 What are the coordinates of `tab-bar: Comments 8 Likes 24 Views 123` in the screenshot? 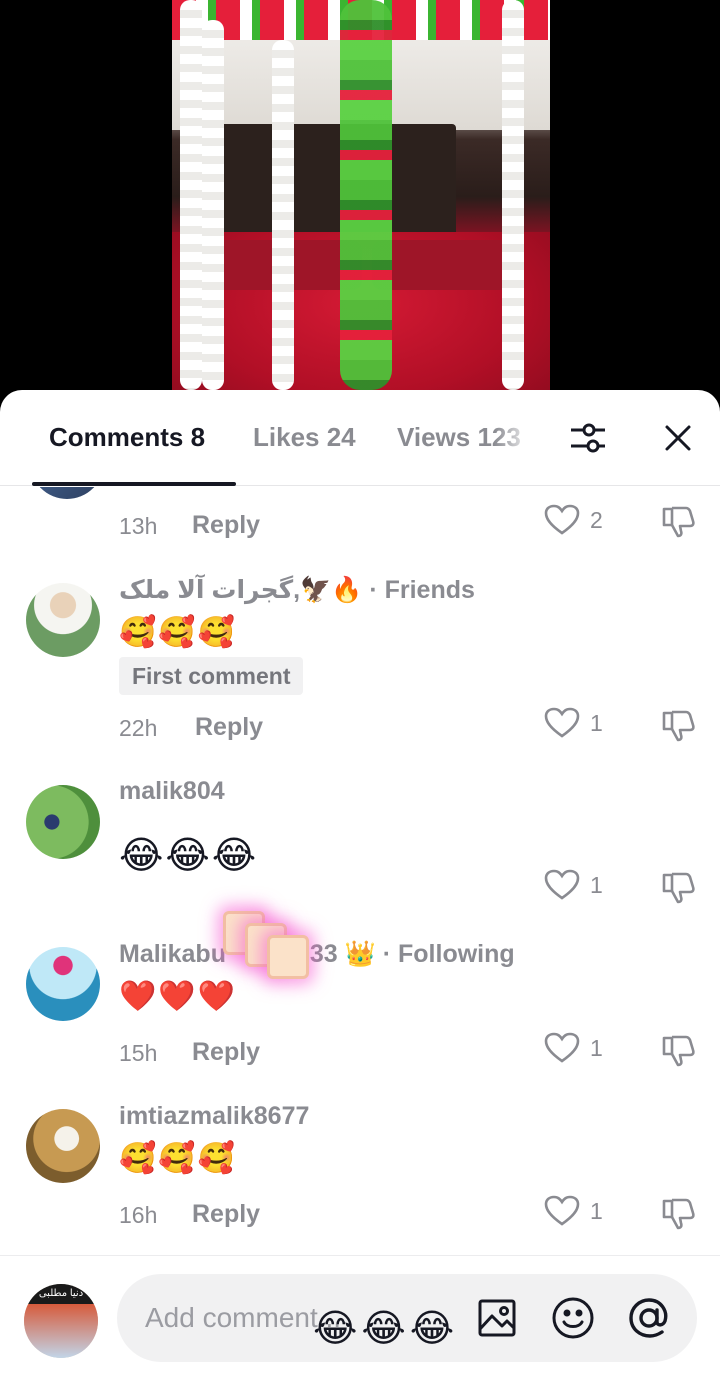 It's located at (360, 438).